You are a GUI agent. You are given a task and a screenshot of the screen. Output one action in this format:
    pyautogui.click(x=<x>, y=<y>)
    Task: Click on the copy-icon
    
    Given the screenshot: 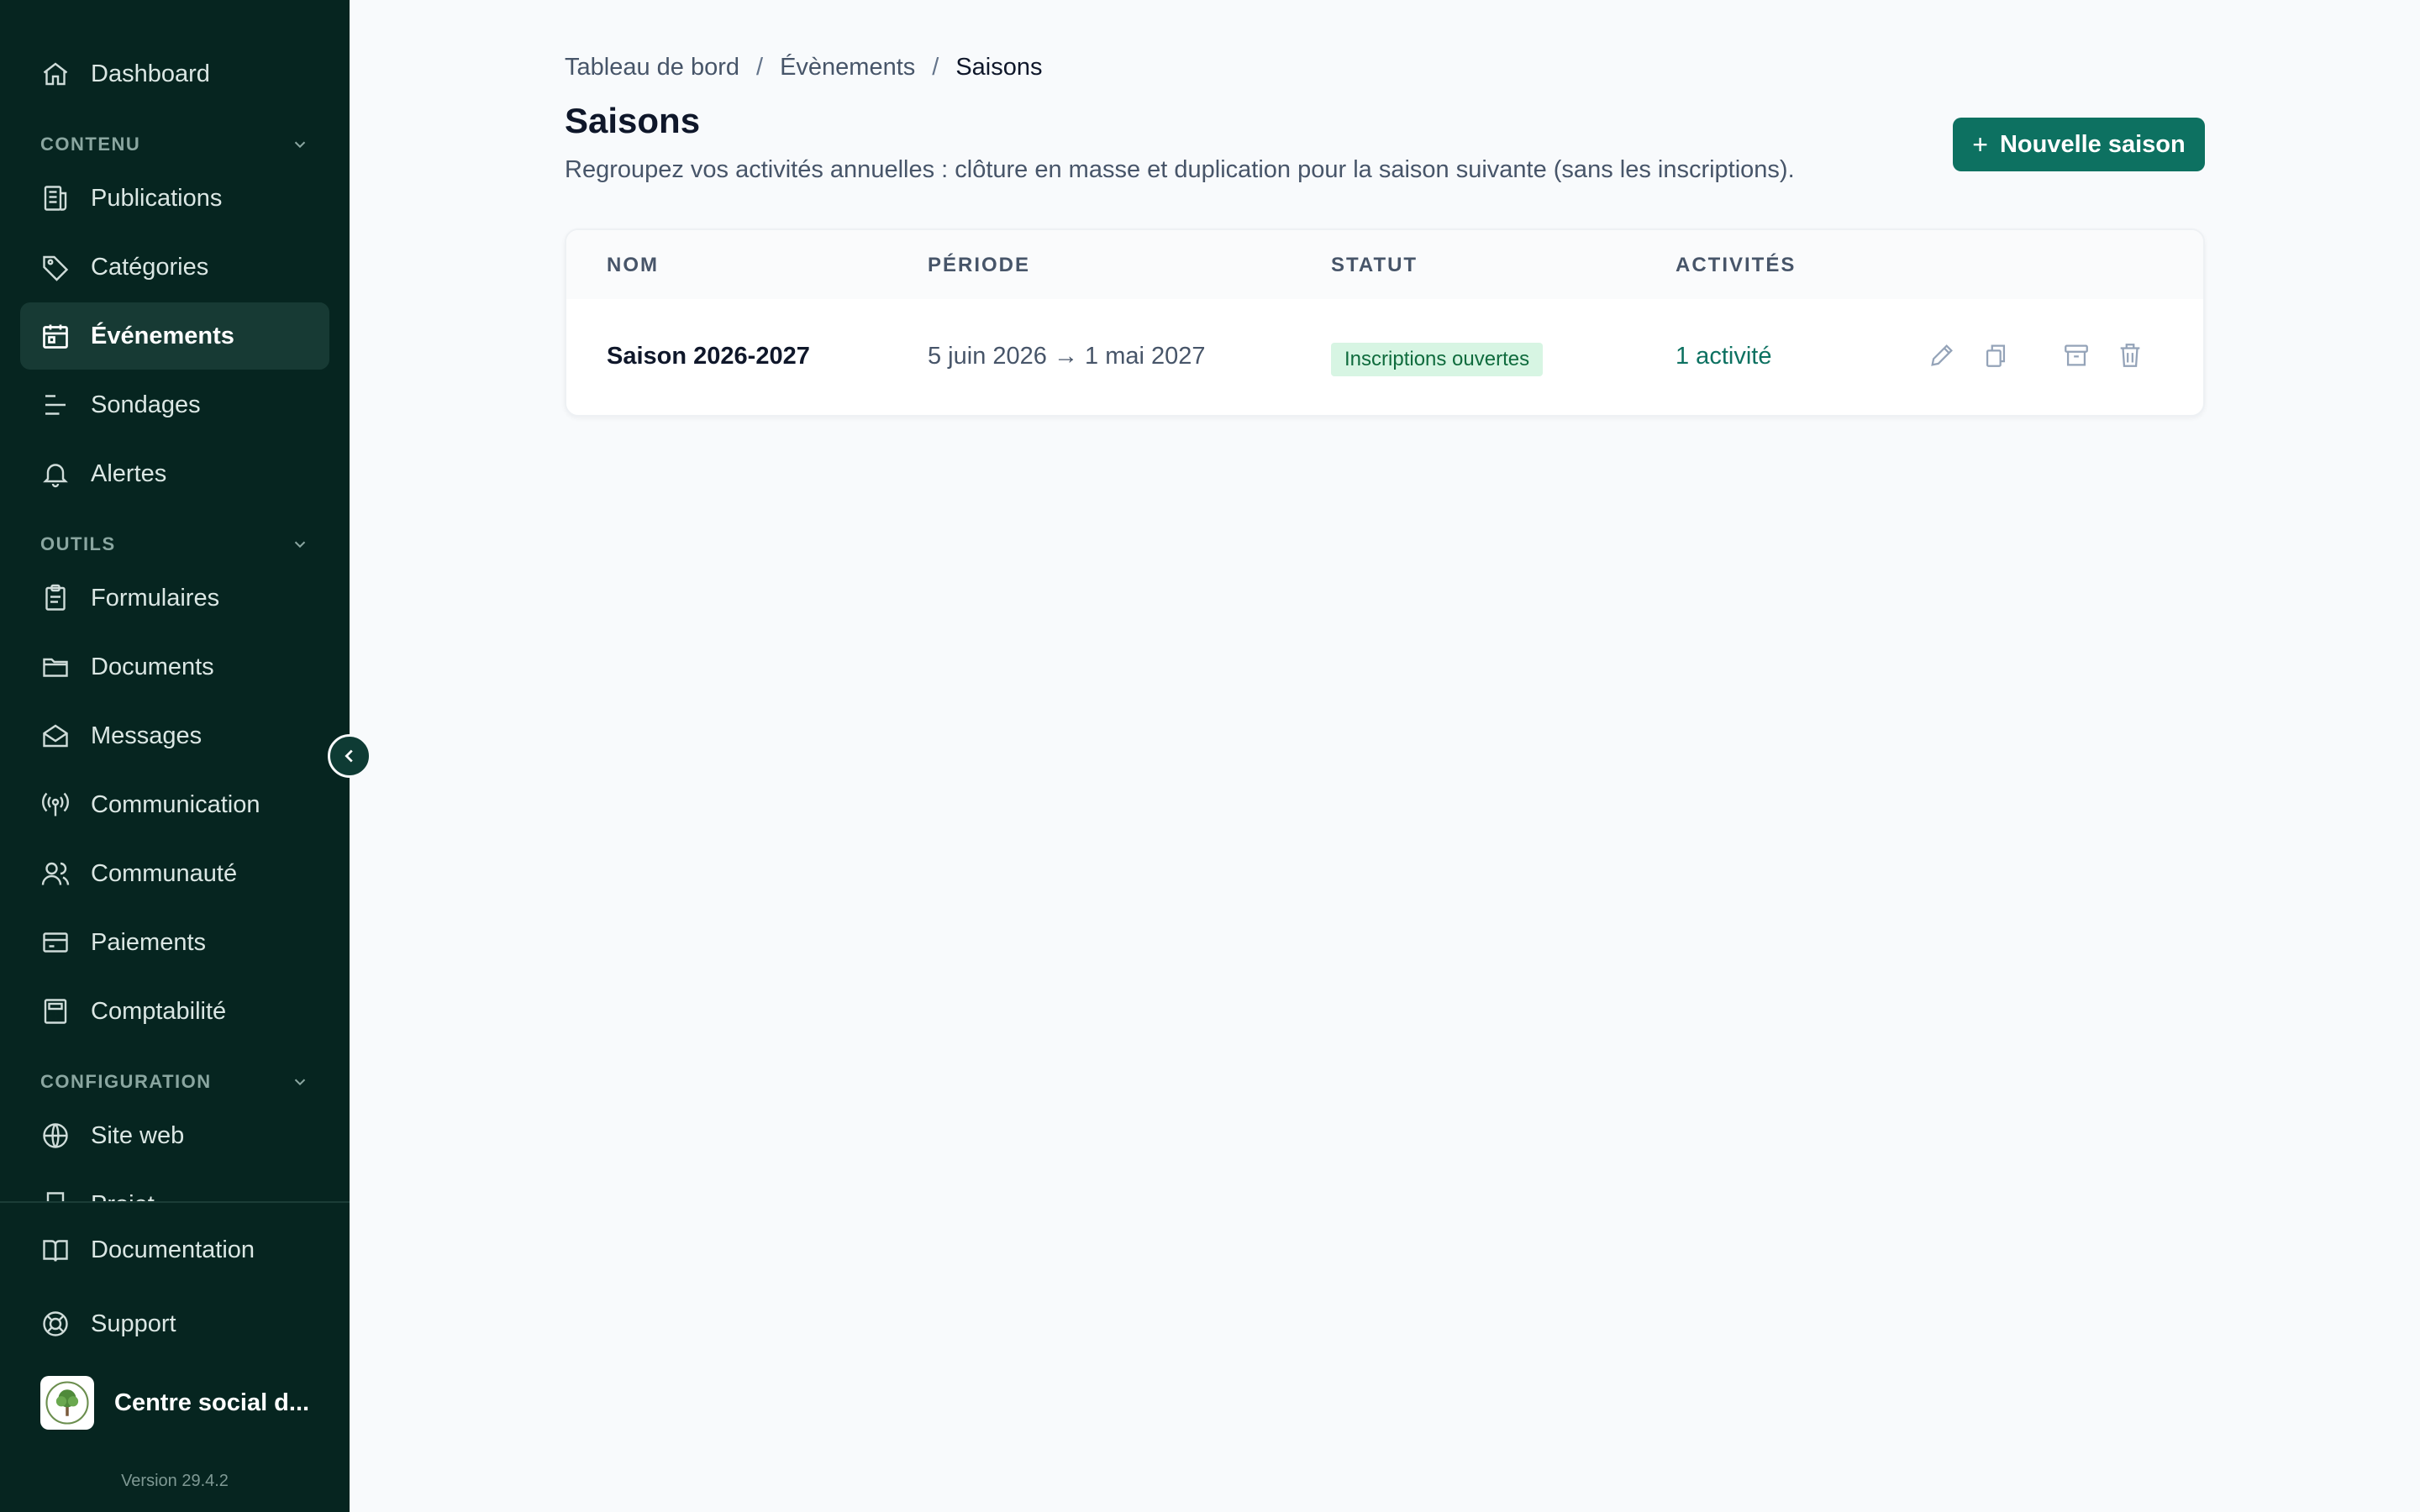 What is the action you would take?
    pyautogui.click(x=1995, y=355)
    